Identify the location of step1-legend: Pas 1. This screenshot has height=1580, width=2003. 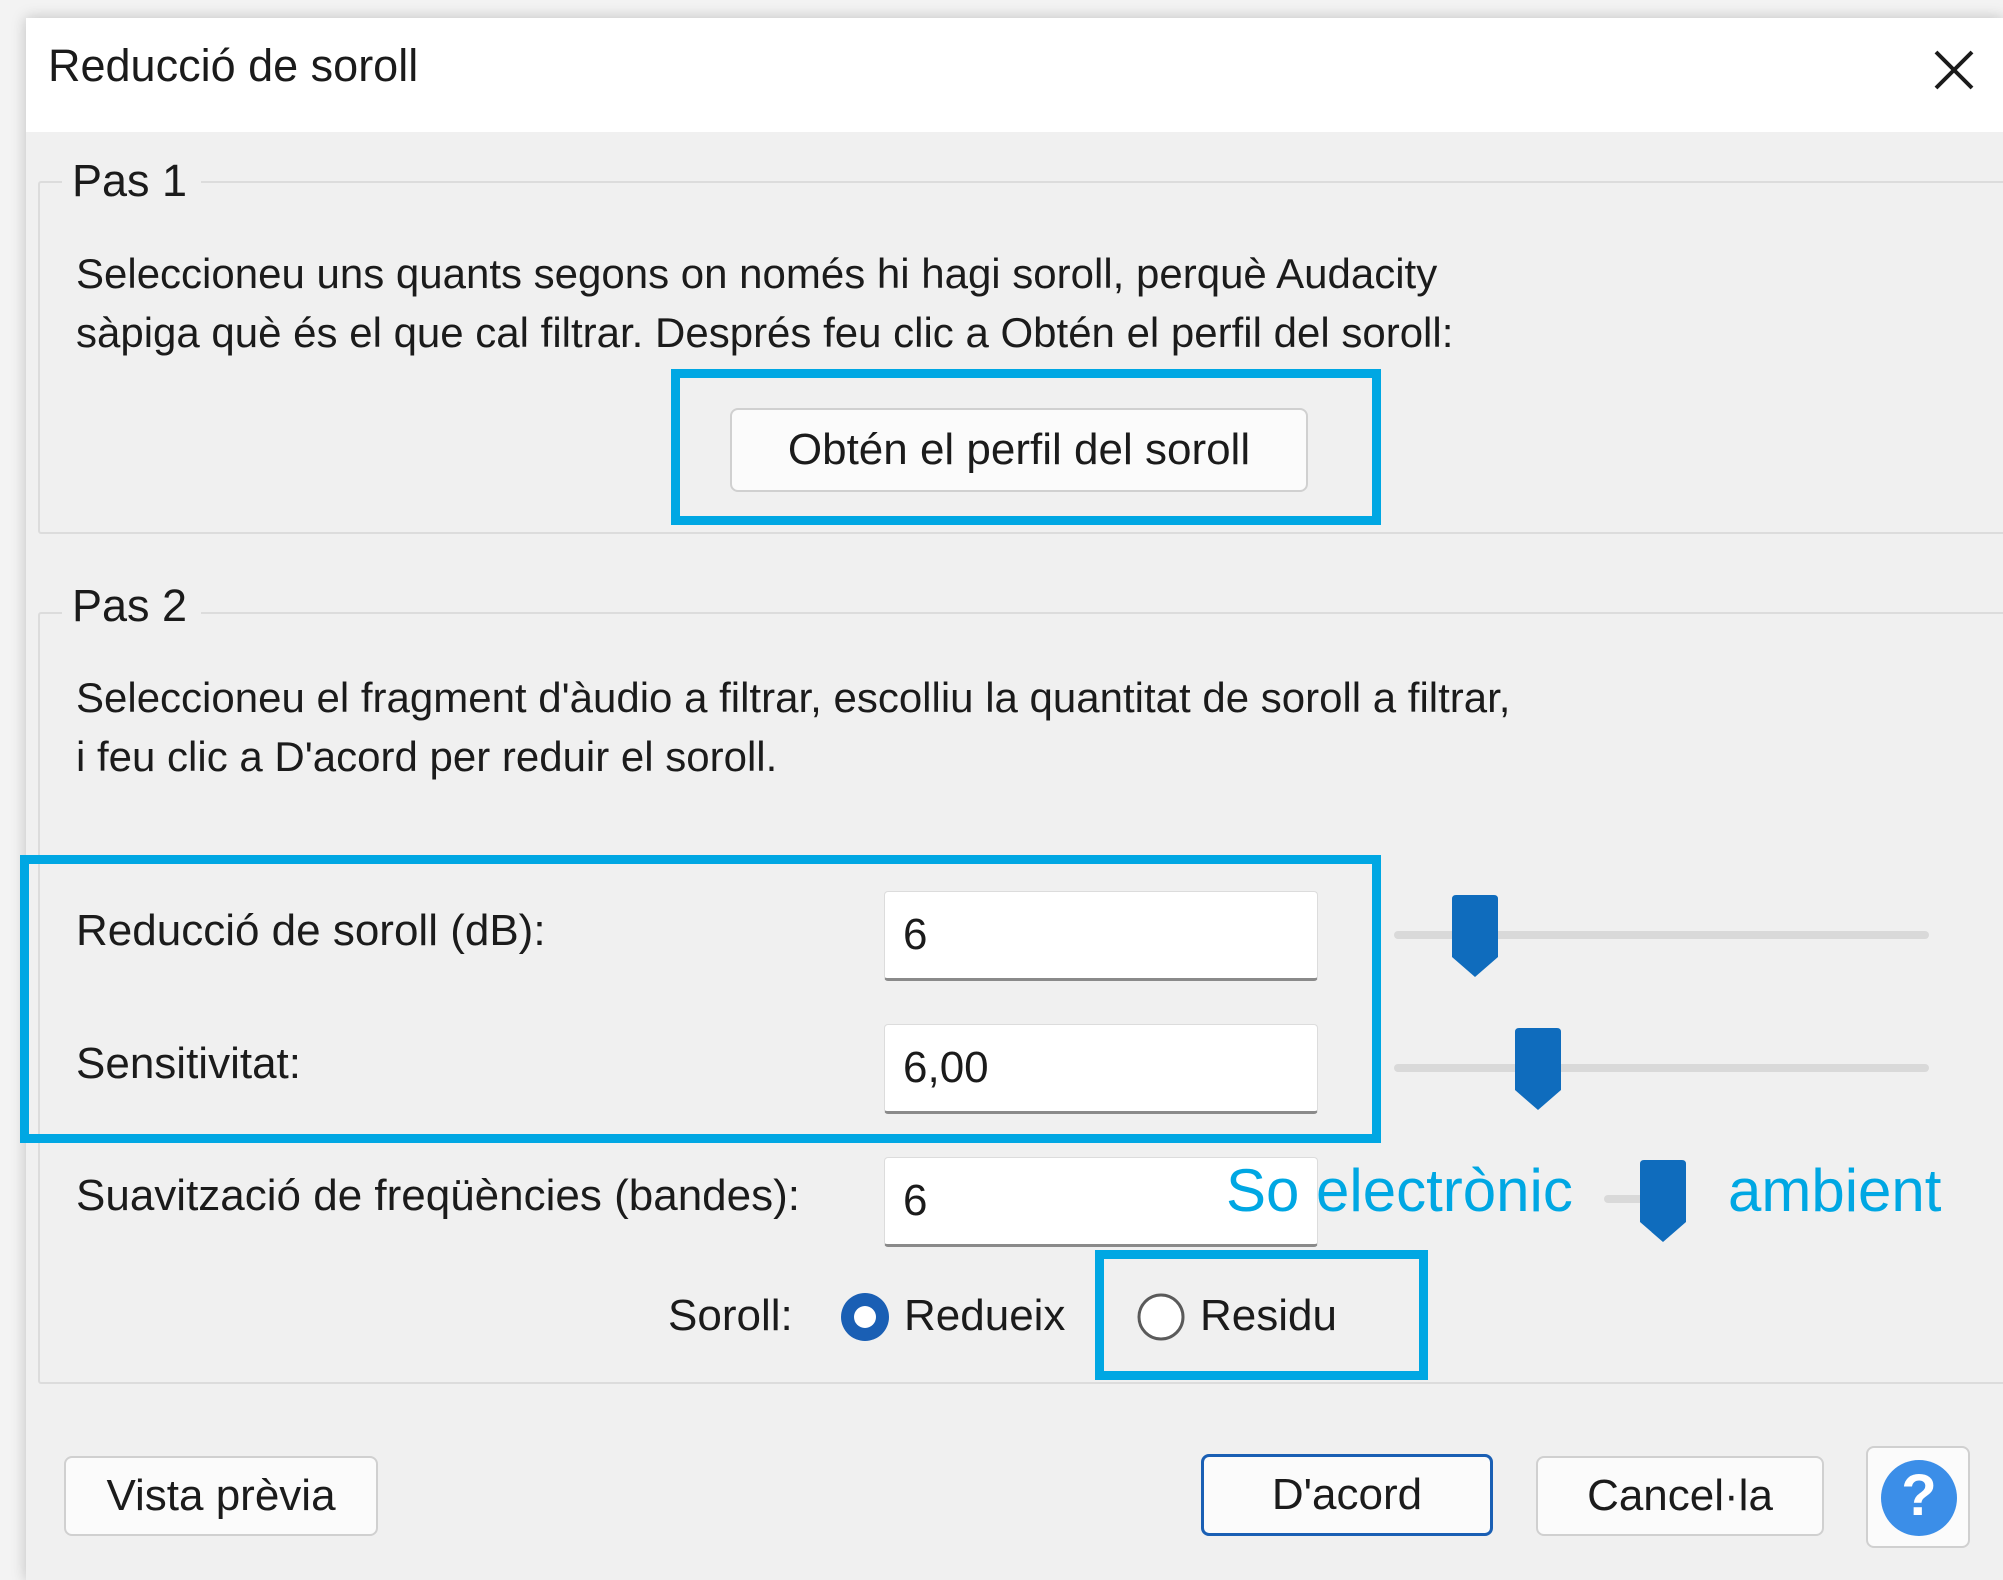
(132, 181).